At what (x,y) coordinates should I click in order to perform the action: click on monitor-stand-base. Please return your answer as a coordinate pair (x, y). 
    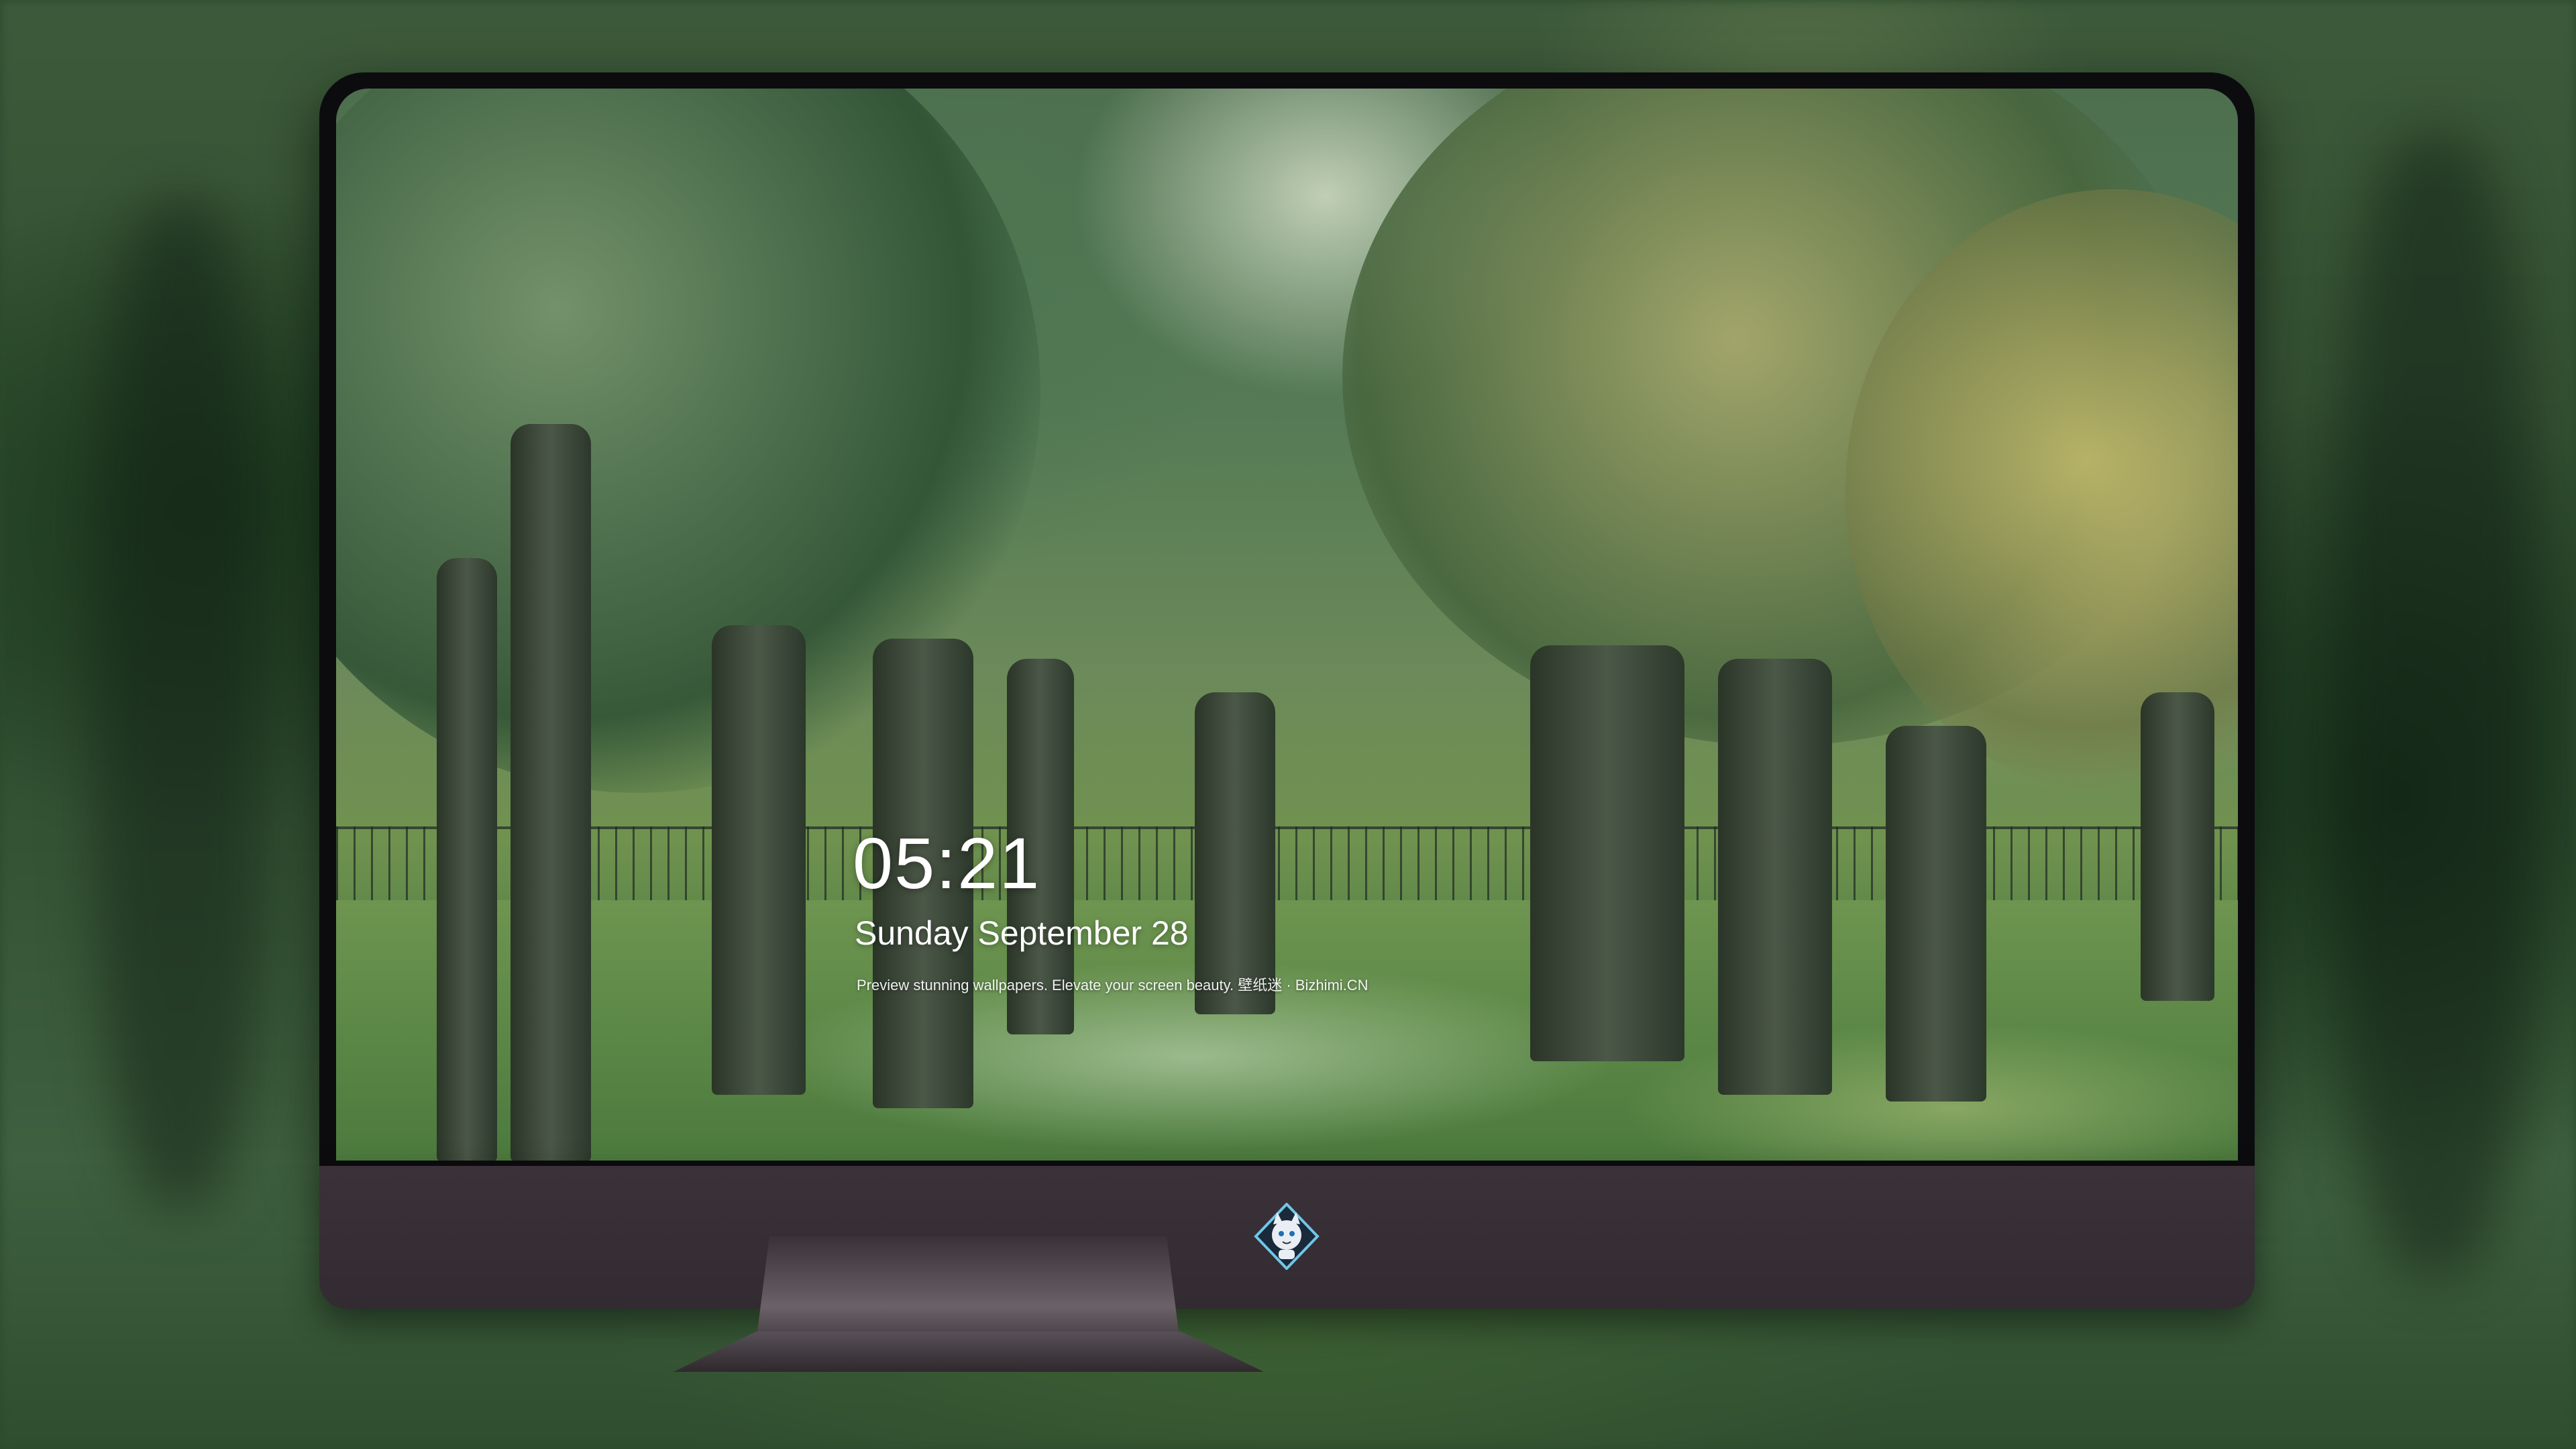
    Looking at the image, I should click on (969, 1352).